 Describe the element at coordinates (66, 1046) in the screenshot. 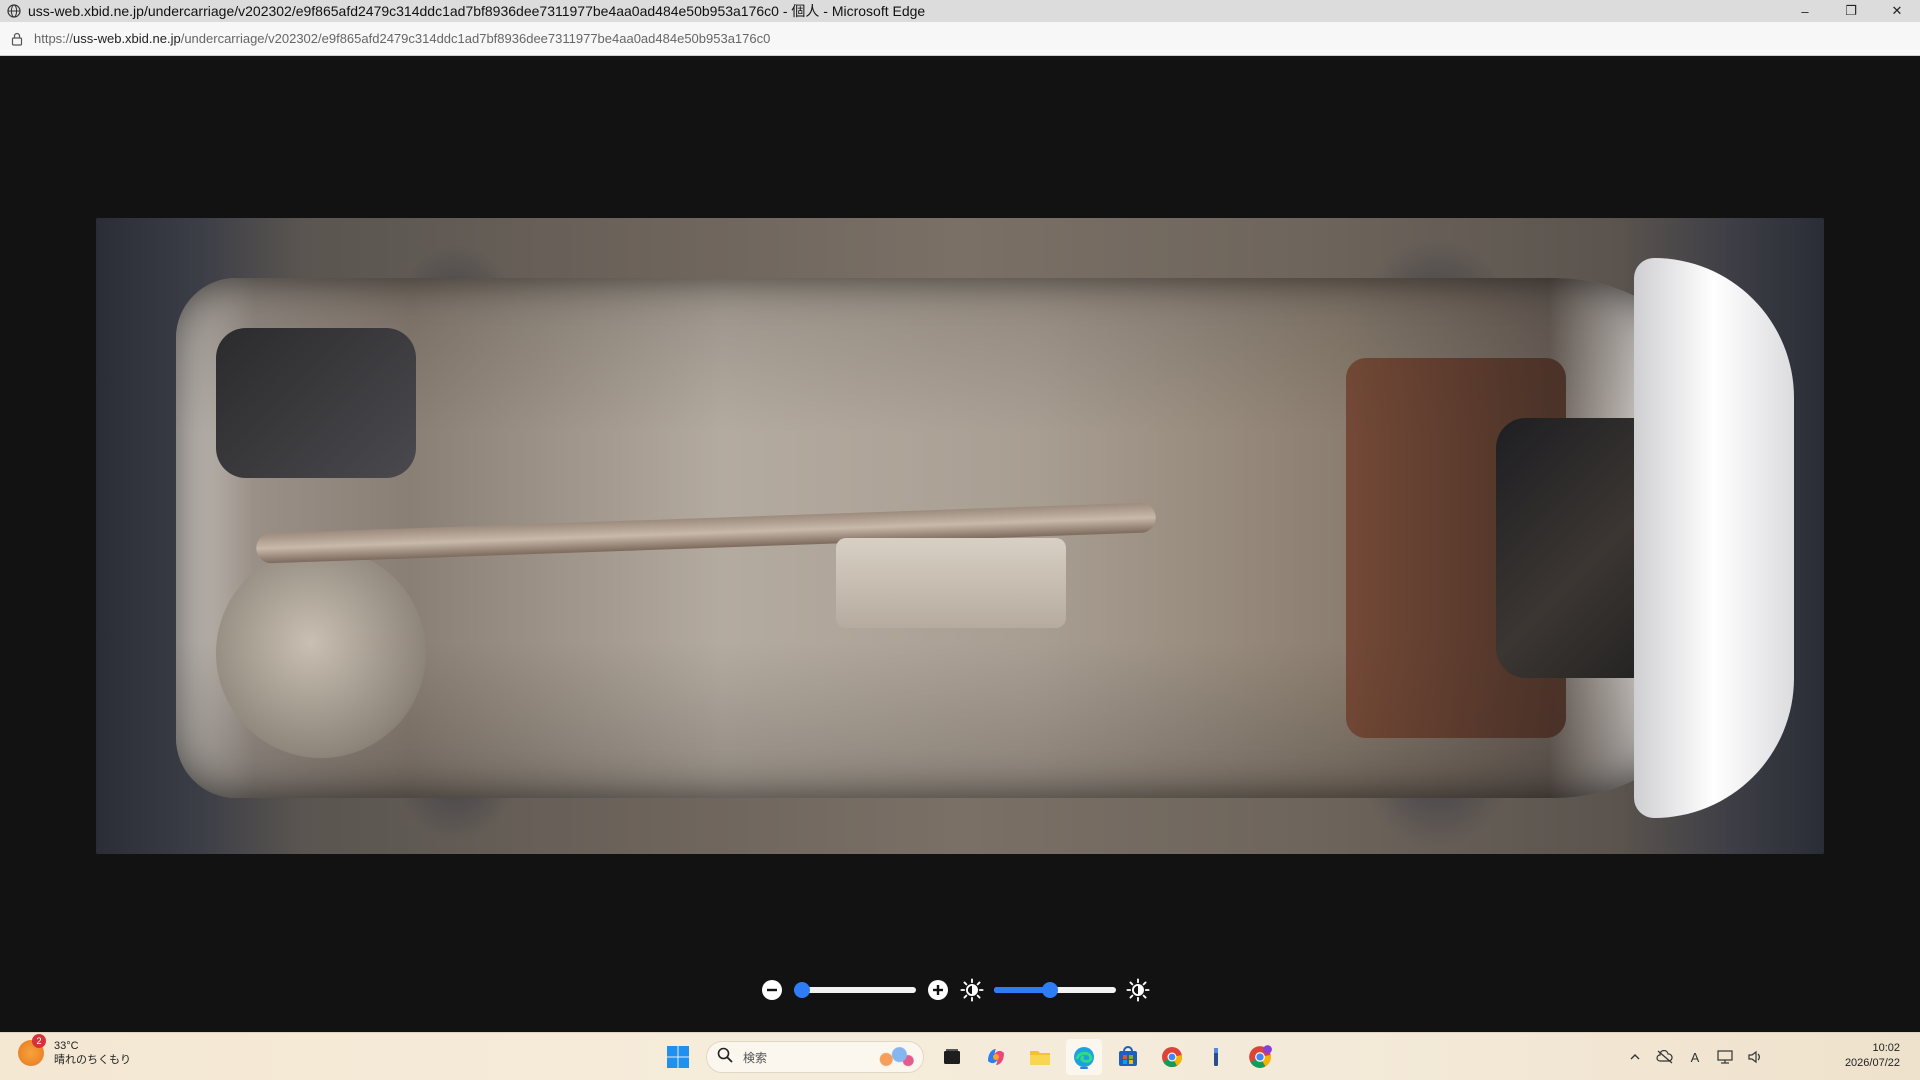

I see `weather-temp: 33°C` at that location.